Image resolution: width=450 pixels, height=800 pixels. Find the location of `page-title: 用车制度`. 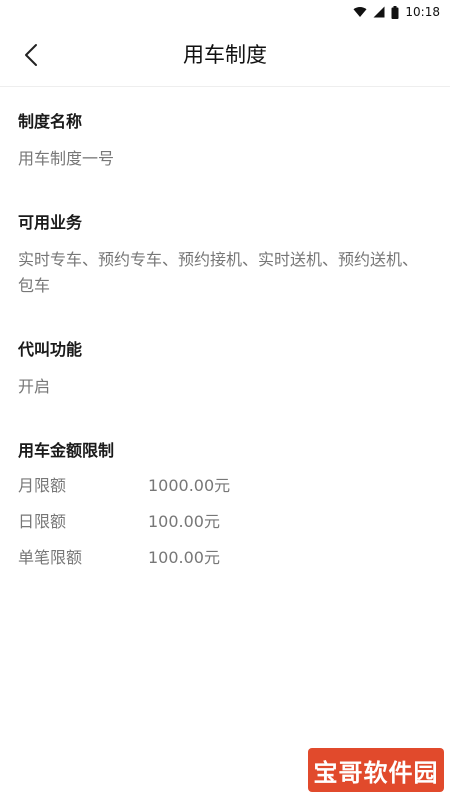

page-title: 用车制度 is located at coordinates (225, 55).